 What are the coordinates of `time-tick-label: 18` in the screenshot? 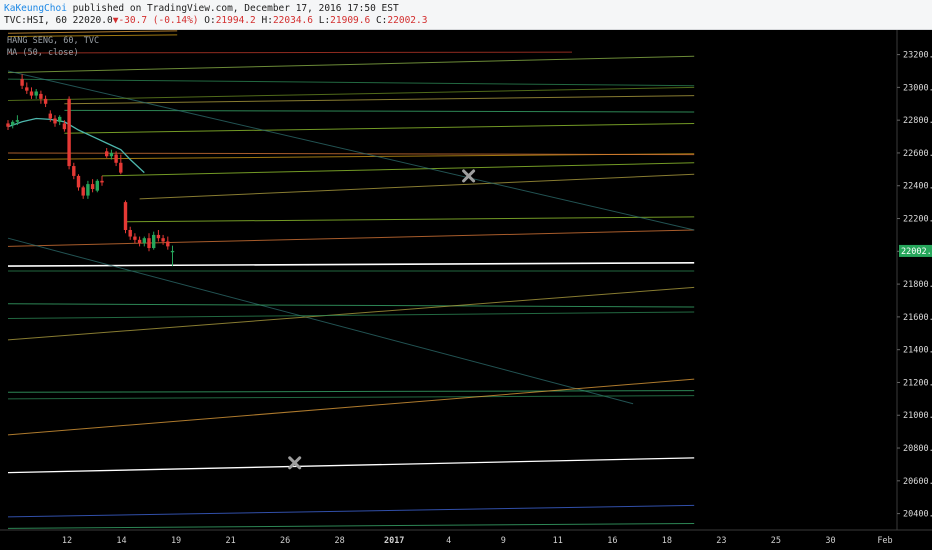 It's located at (667, 541).